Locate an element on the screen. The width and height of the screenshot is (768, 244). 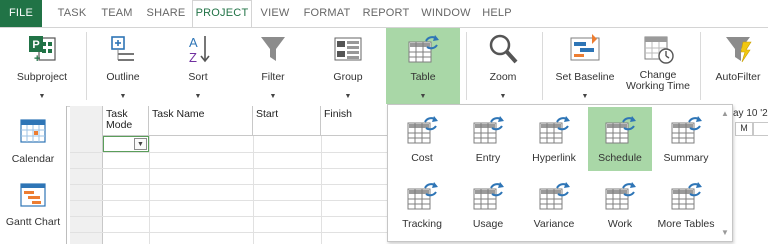
table-item-schedule: Schedule is located at coordinates (620, 139).